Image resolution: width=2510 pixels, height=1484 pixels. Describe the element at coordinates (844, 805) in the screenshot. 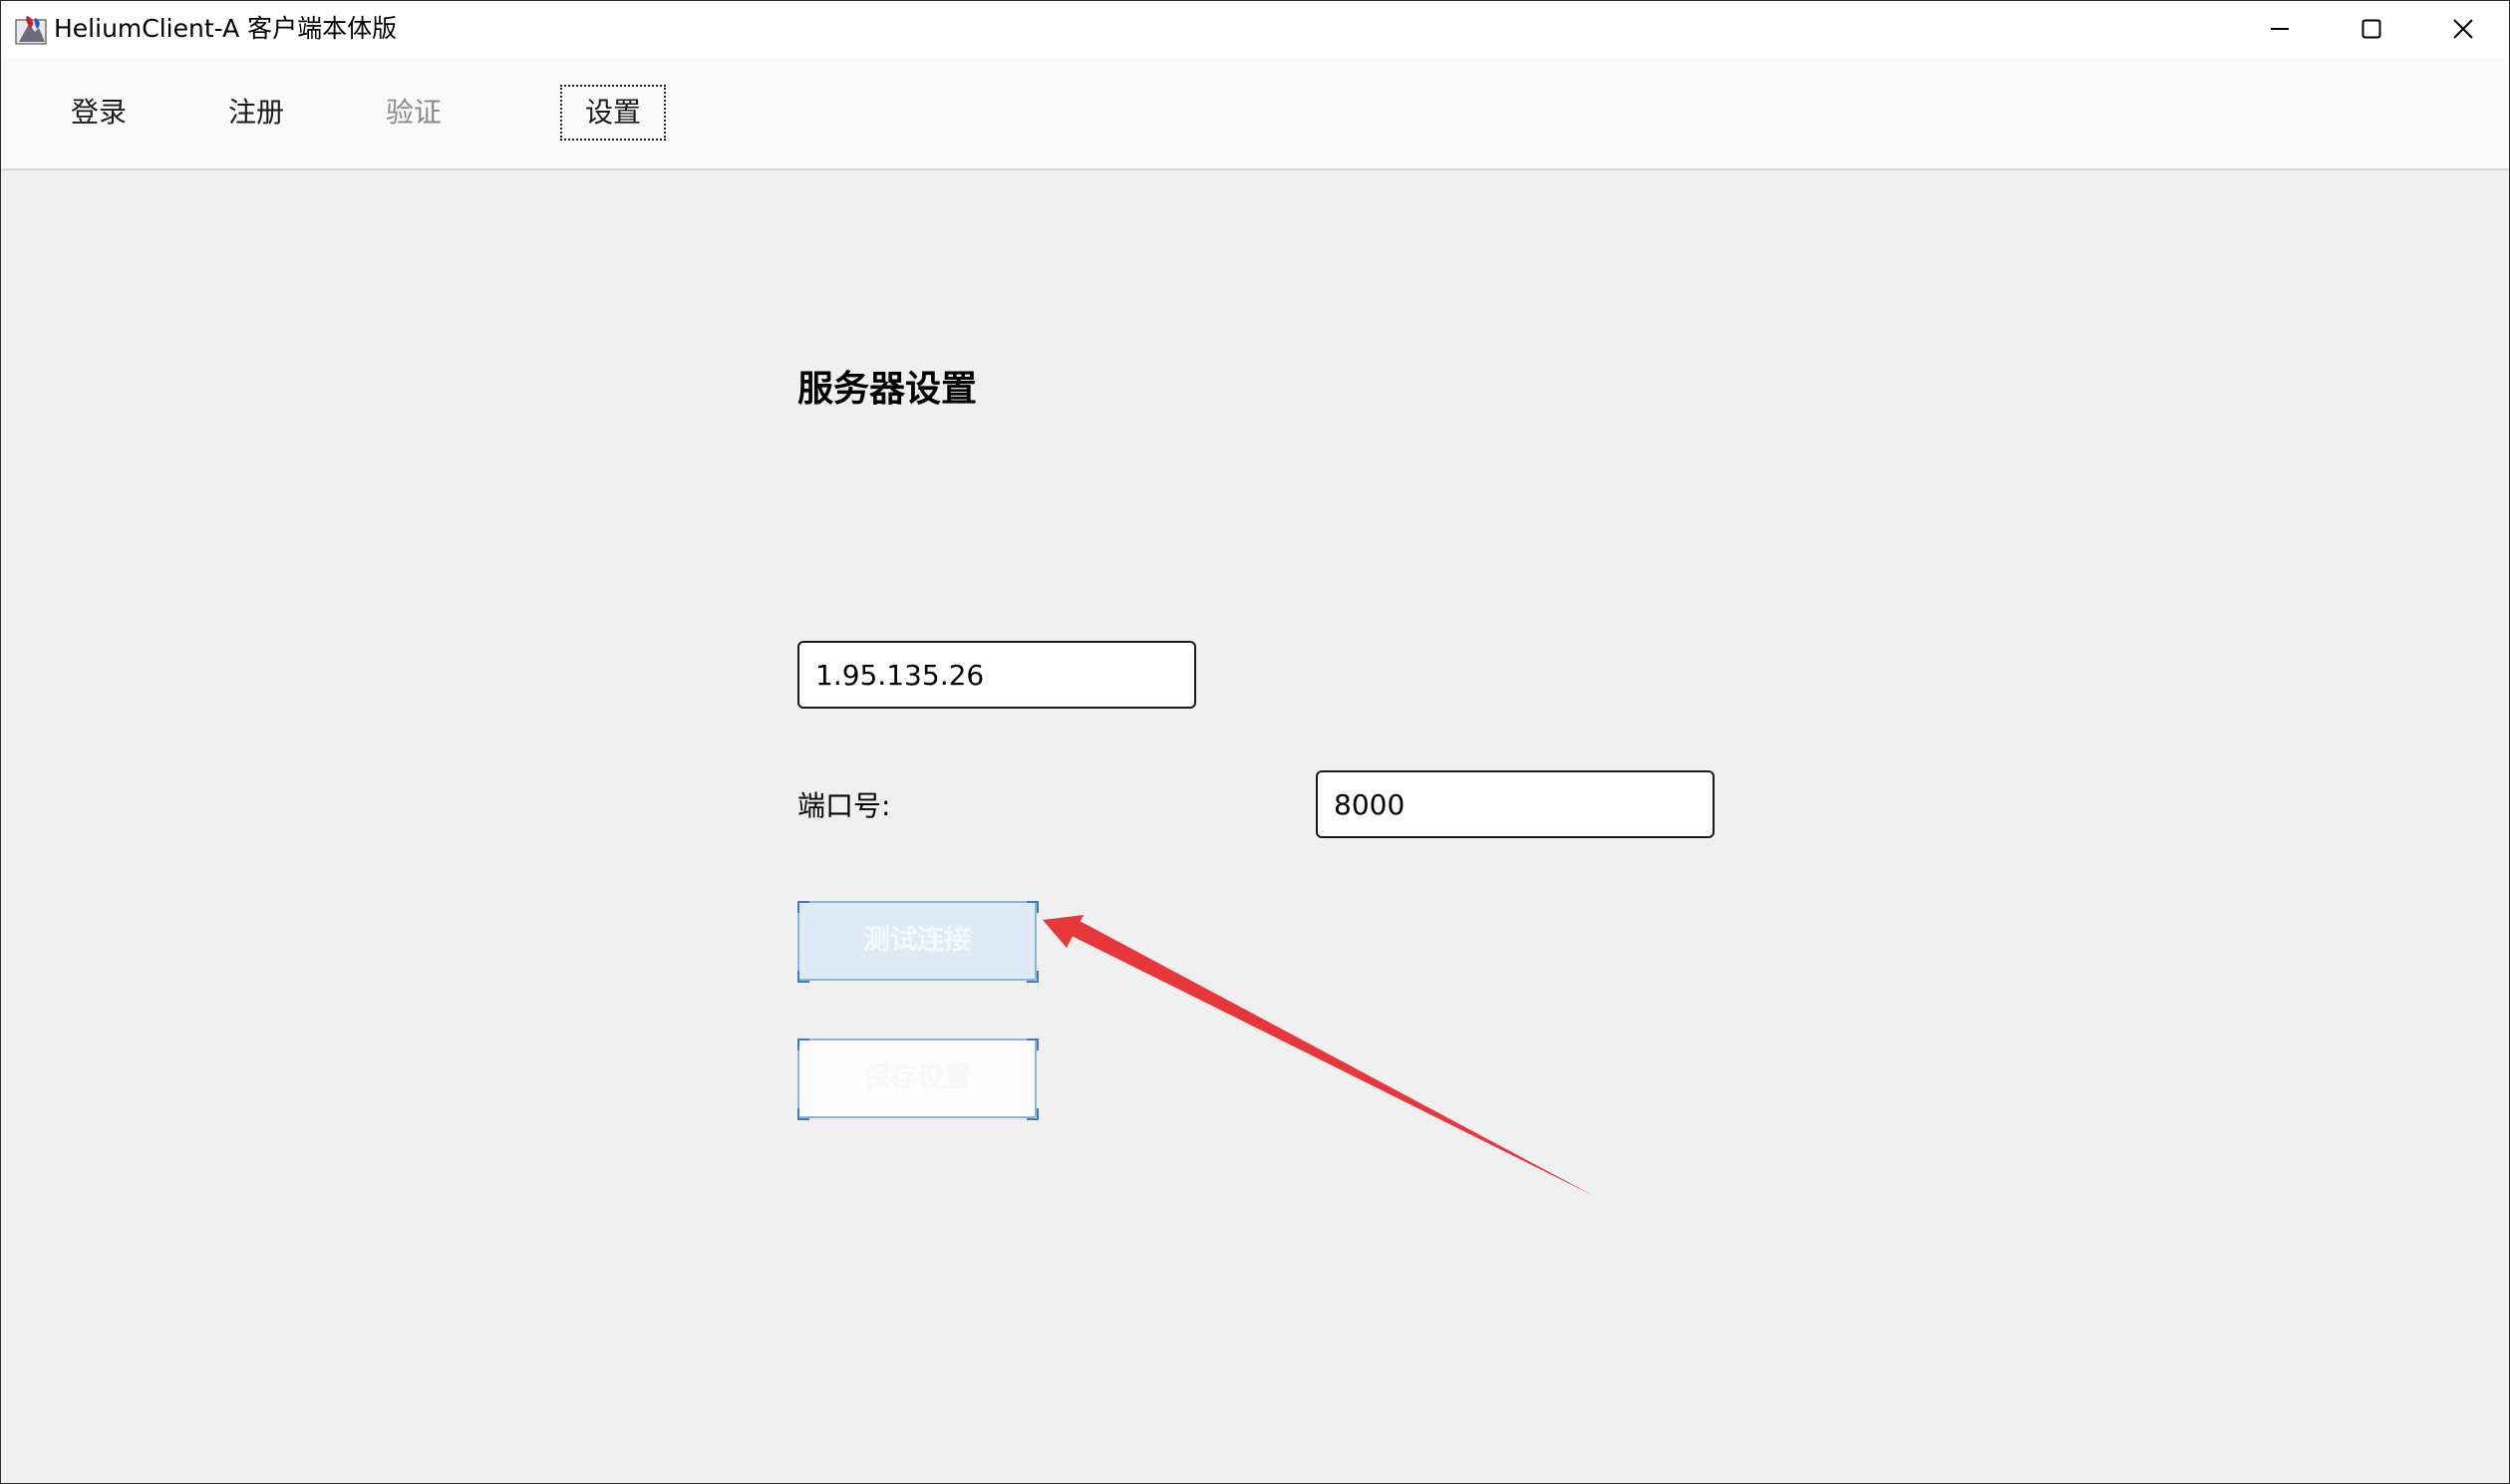

I see `port-label: 端口号:` at that location.